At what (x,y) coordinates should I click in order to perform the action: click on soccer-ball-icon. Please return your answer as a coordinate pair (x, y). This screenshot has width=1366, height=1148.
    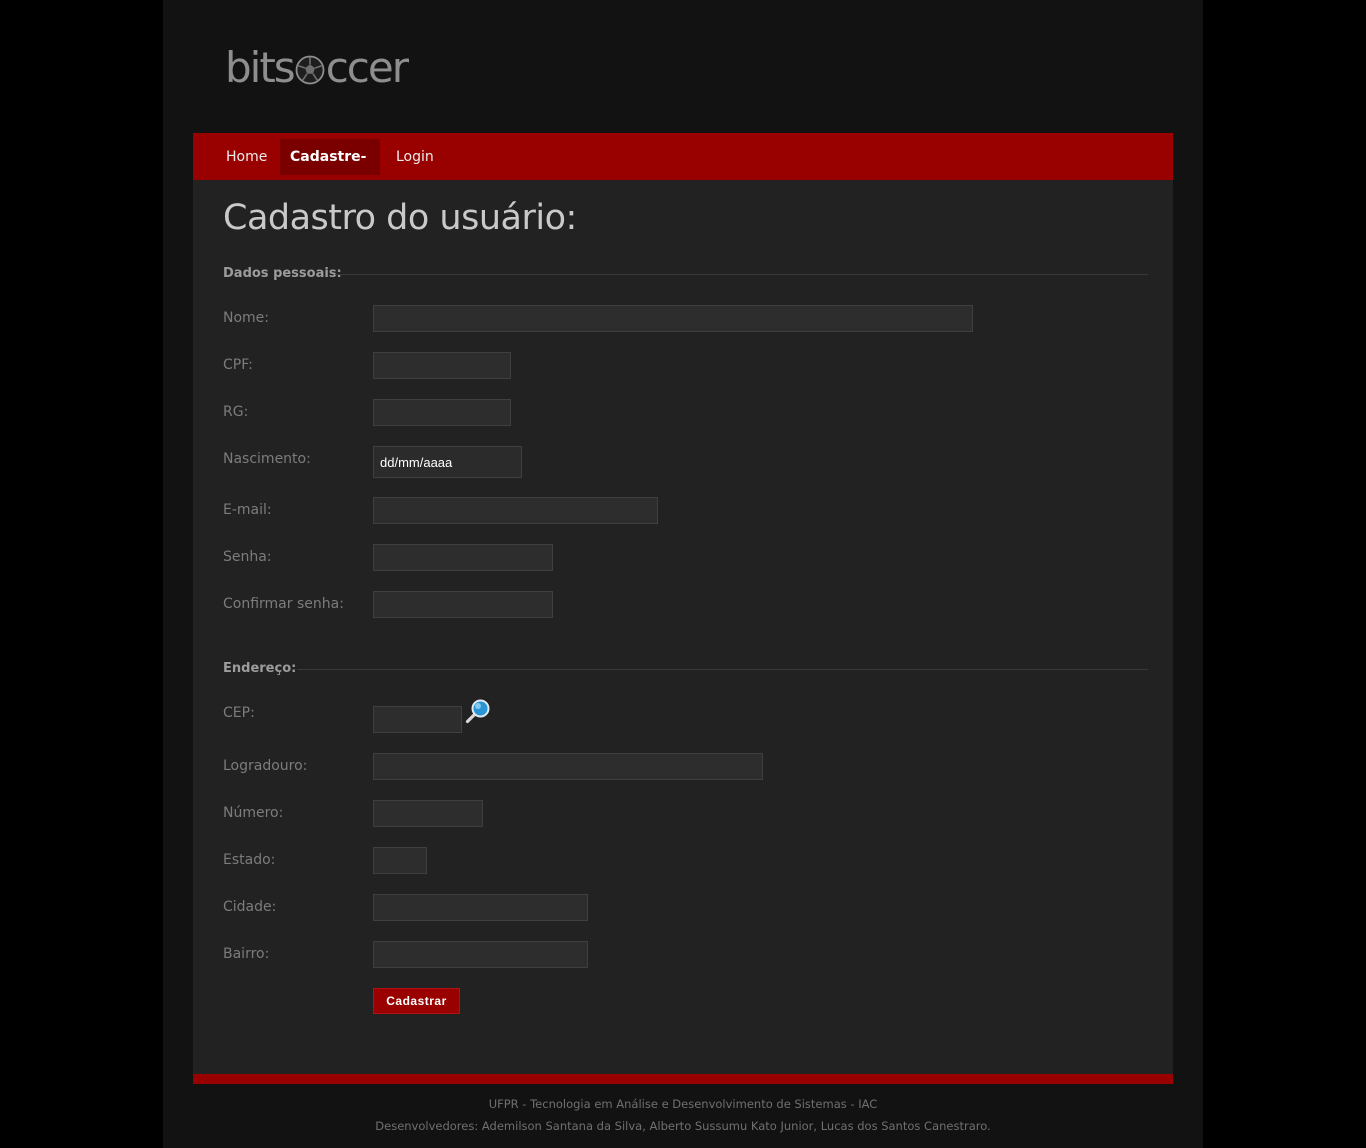
    Looking at the image, I should click on (310, 70).